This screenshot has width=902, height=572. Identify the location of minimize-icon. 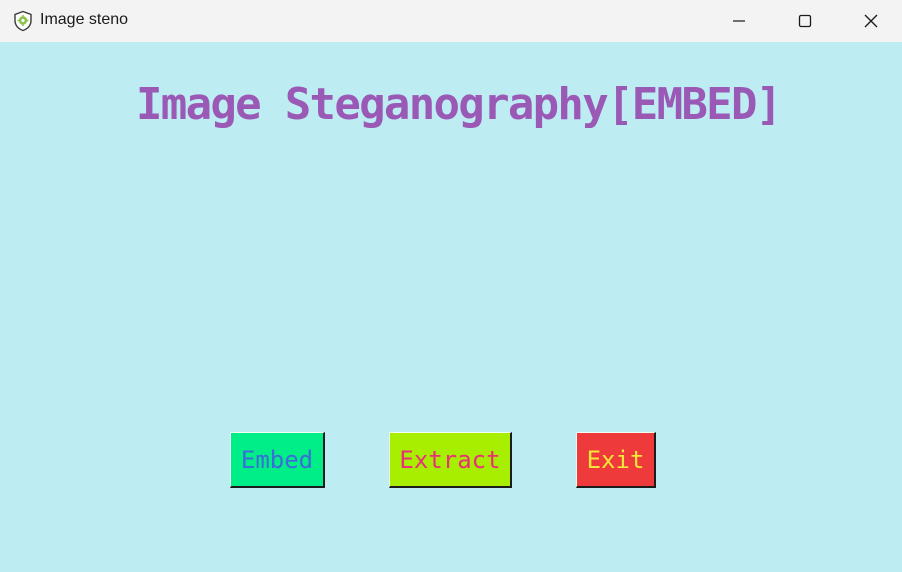
(739, 21).